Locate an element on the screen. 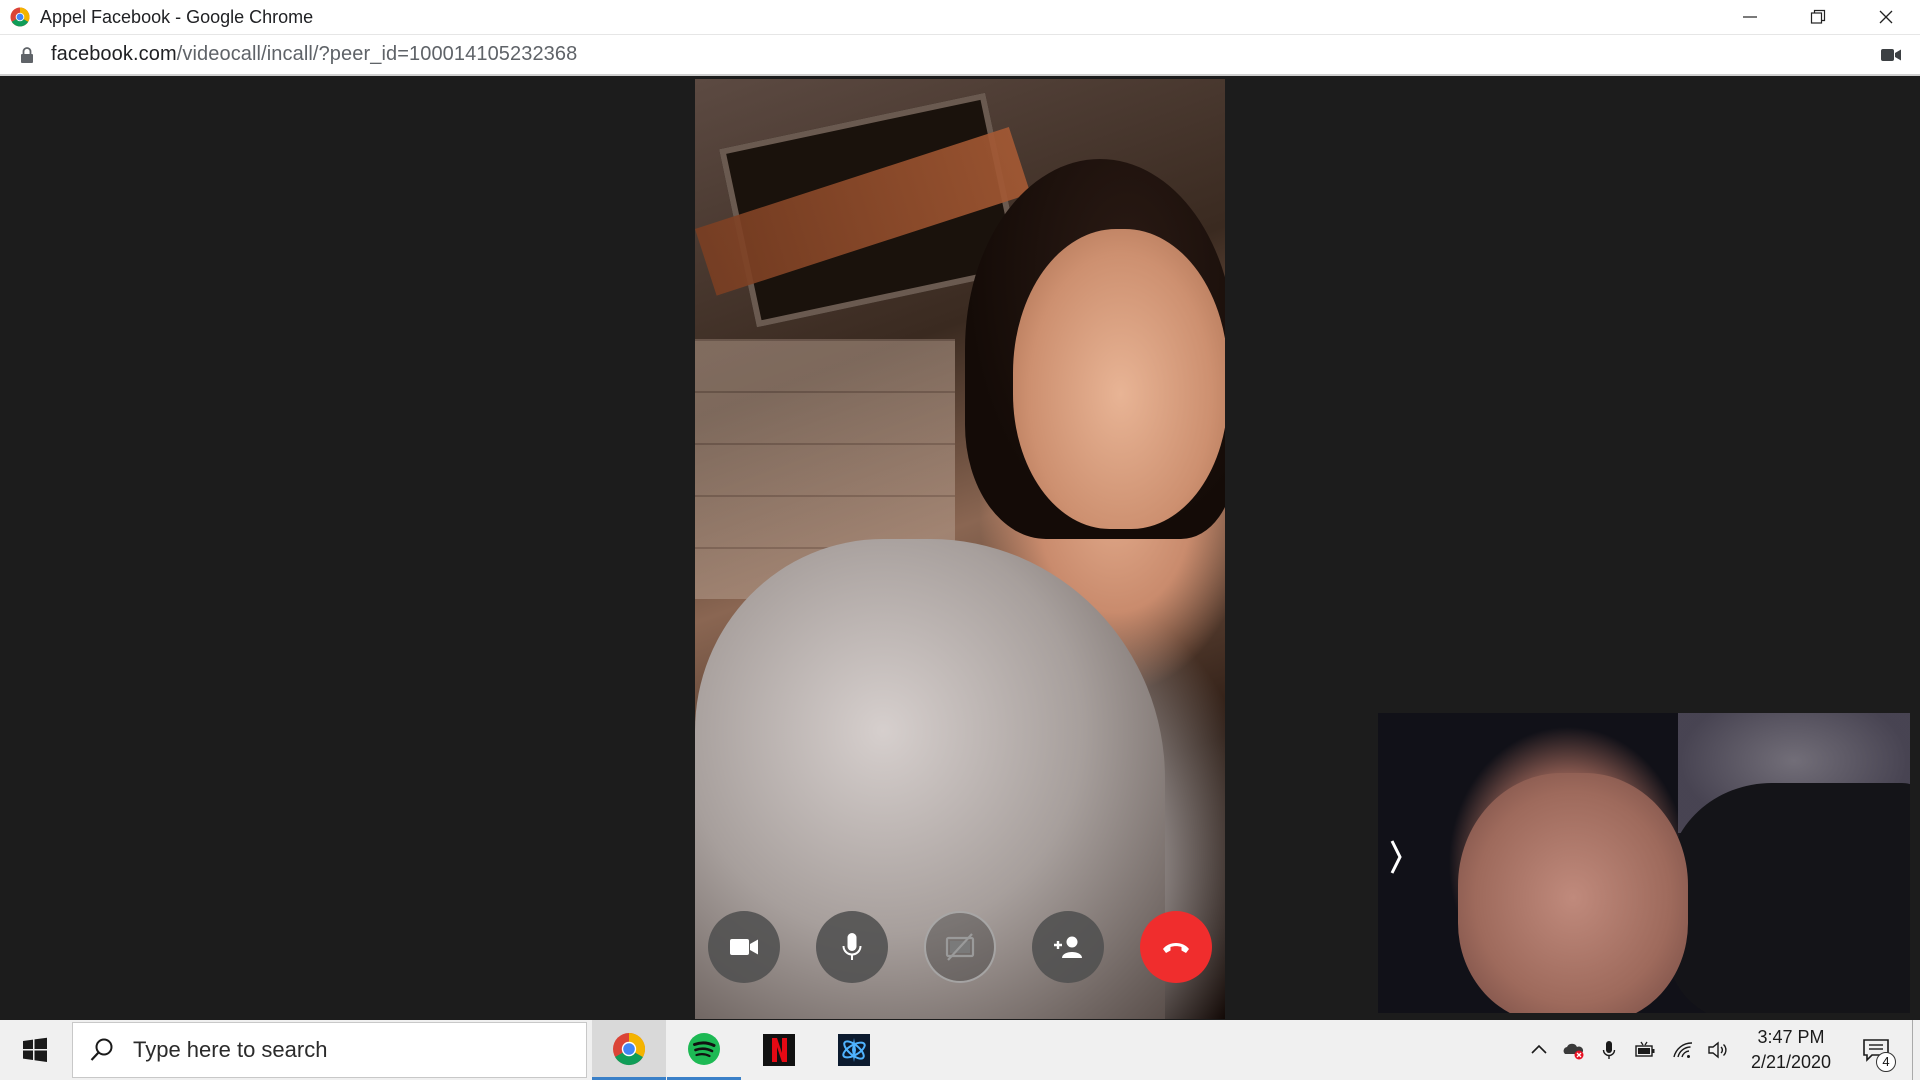 This screenshot has height=1080, width=1920. tray-onedrive is located at coordinates (1573, 1050).